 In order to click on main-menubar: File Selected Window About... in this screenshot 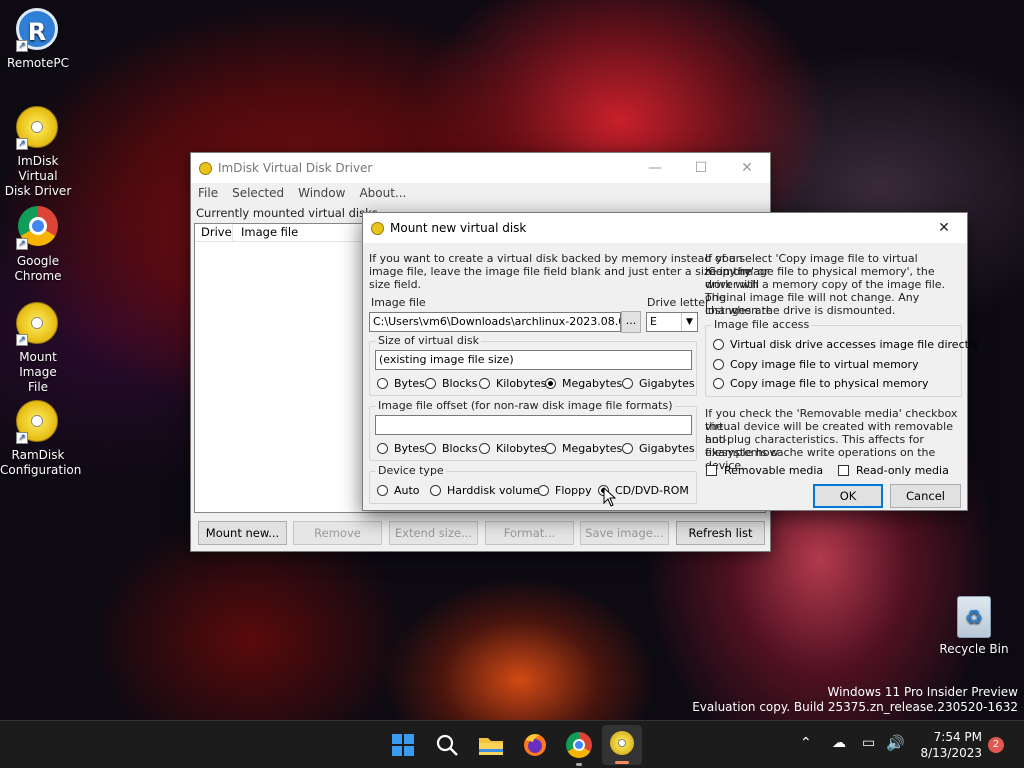, I will do `click(480, 193)`.